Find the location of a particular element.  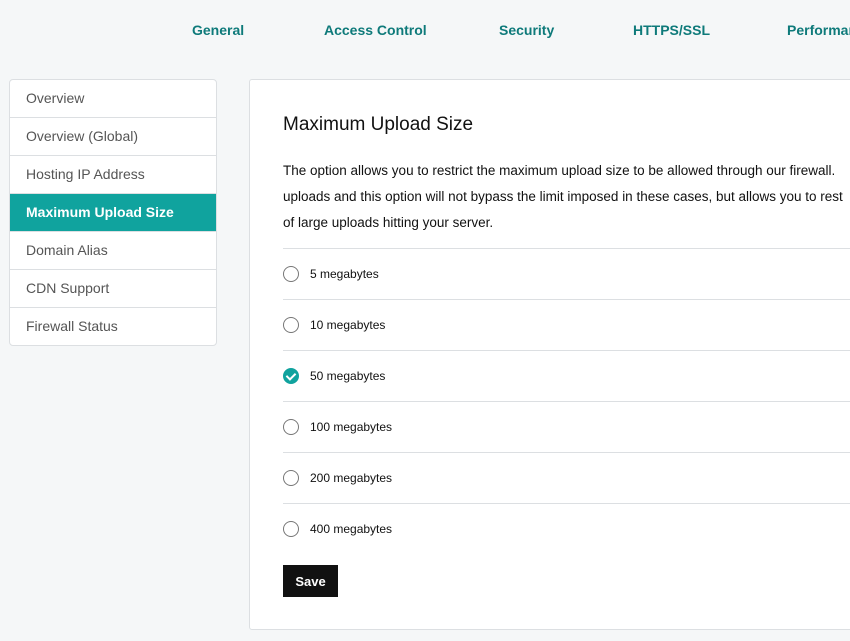

option-label: 50 megabytes is located at coordinates (348, 376).